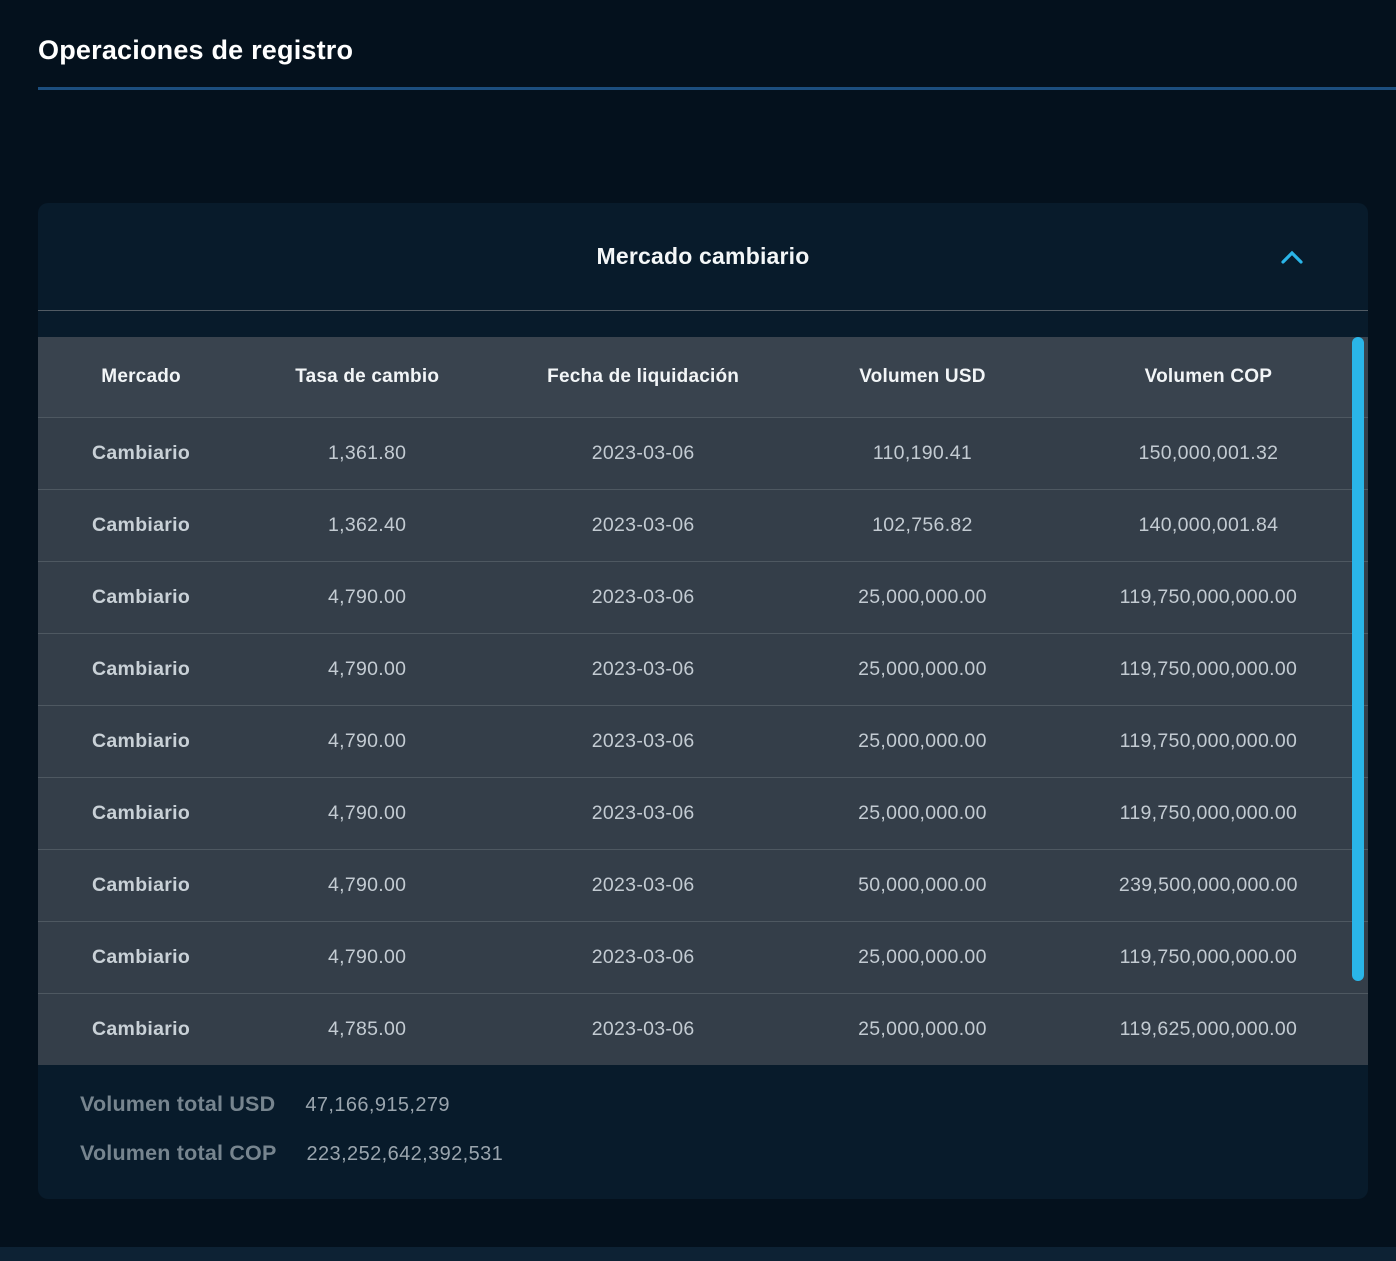 This screenshot has height=1261, width=1396. What do you see at coordinates (377, 1105) in the screenshot?
I see `total-usd-value: 47,166,915,279` at bounding box center [377, 1105].